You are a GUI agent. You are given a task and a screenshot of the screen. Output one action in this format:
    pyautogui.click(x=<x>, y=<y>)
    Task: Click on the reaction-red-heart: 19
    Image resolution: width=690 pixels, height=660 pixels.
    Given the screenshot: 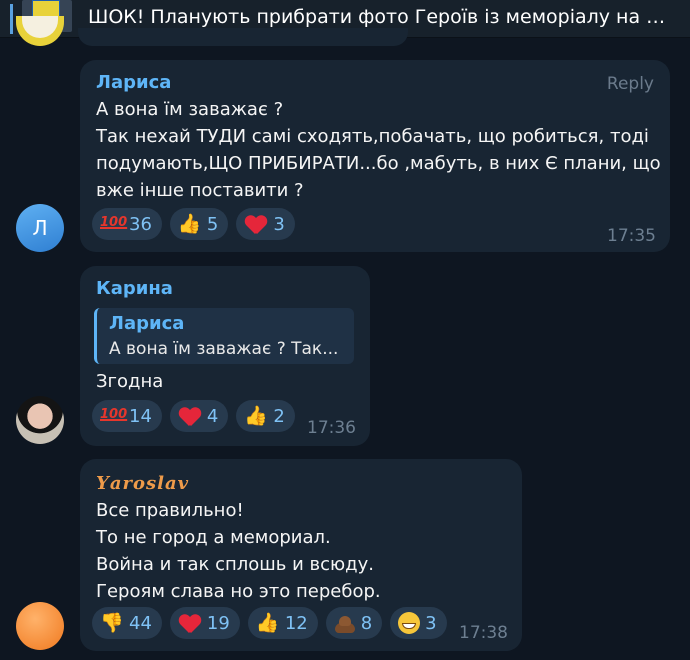 What is the action you would take?
    pyautogui.click(x=204, y=623)
    